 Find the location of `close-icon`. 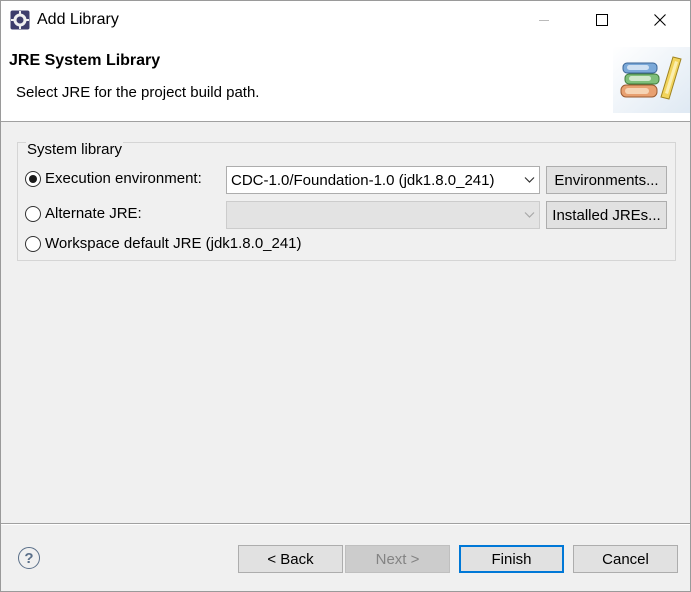

close-icon is located at coordinates (660, 20).